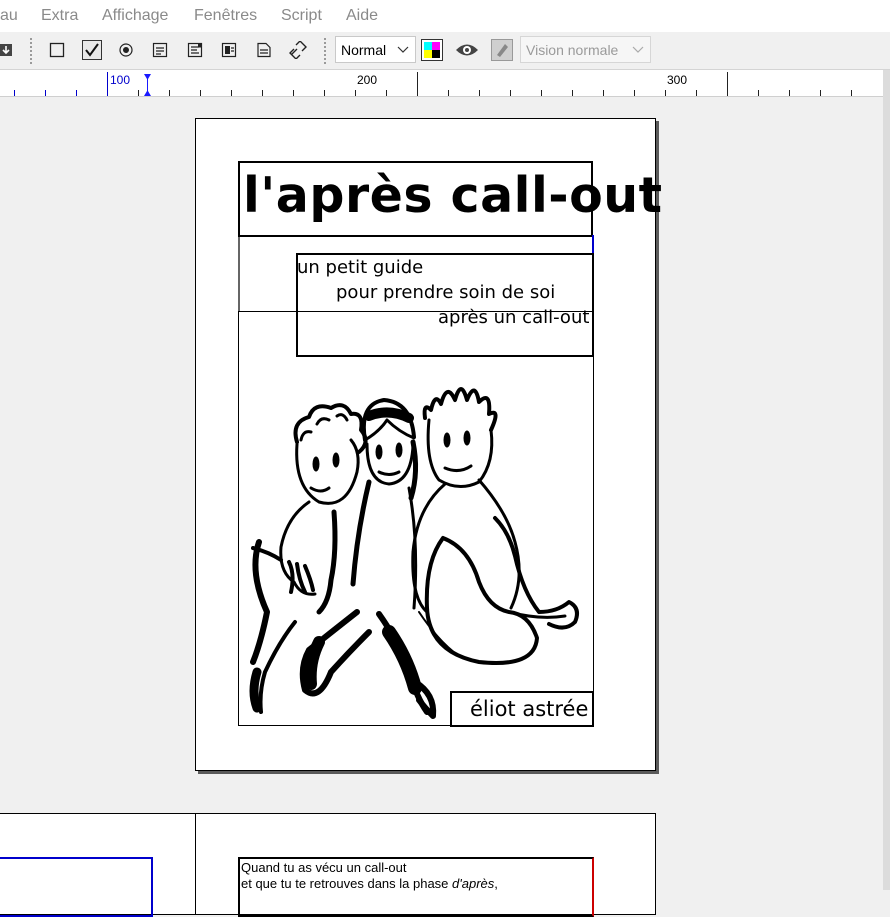 The height and width of the screenshot is (917, 890). Describe the element at coordinates (135, 16) in the screenshot. I see `menu-item-affichage: Affichage` at that location.